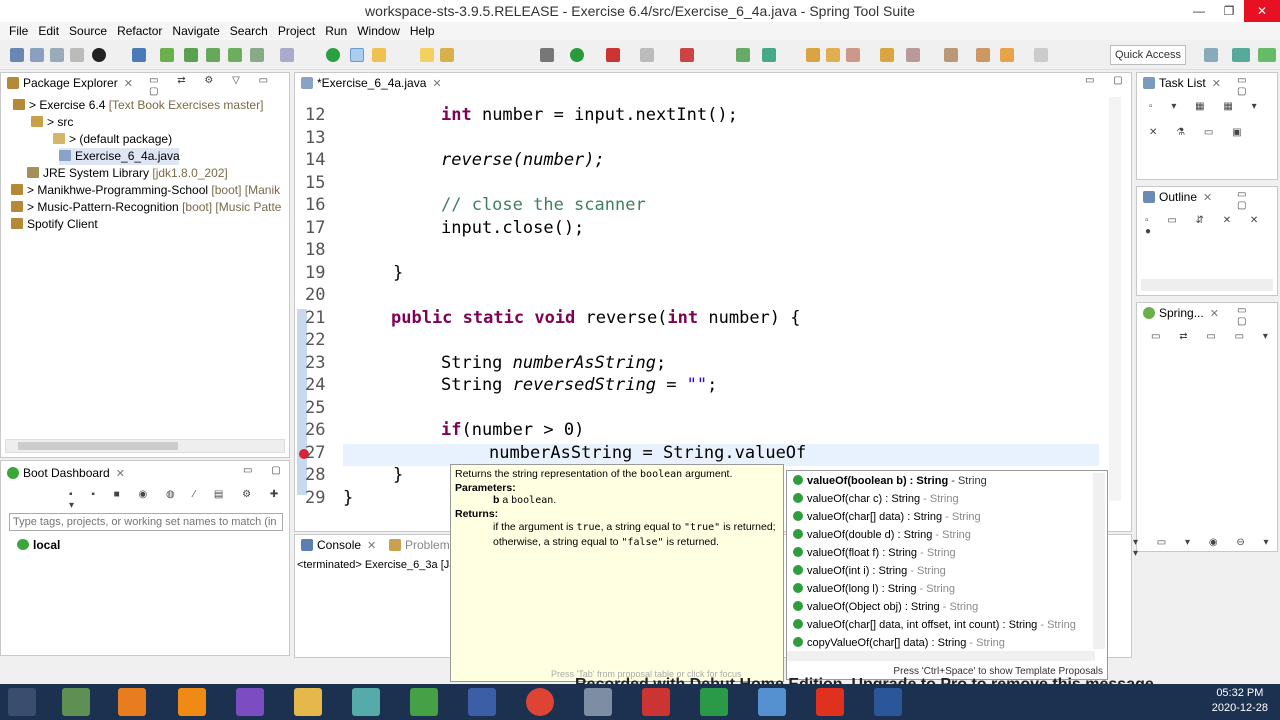 The height and width of the screenshot is (720, 1280). What do you see at coordinates (941, 656) in the screenshot?
I see `proposals-hscrollbar` at bounding box center [941, 656].